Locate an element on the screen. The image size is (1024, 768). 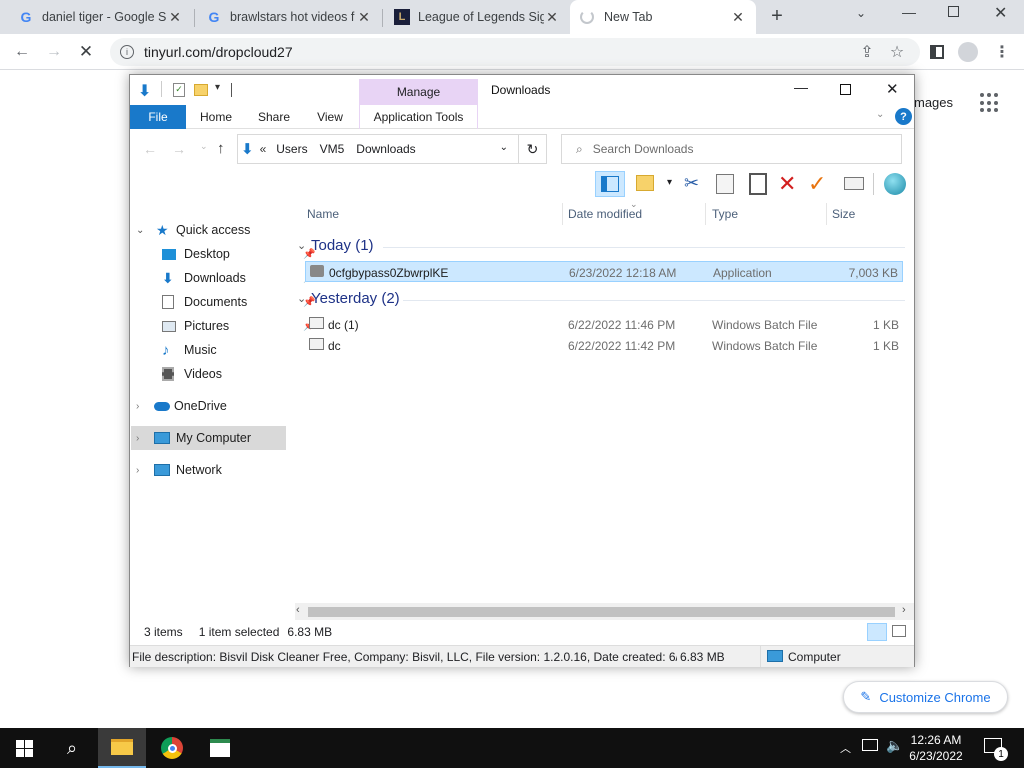
nav-item-pictures: Pictures 📌 is located at coordinates (238, 326).